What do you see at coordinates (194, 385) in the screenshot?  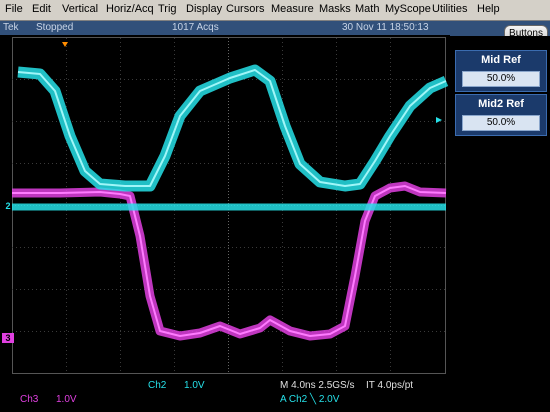 I see `ch2-scale-readout: 1.0V` at bounding box center [194, 385].